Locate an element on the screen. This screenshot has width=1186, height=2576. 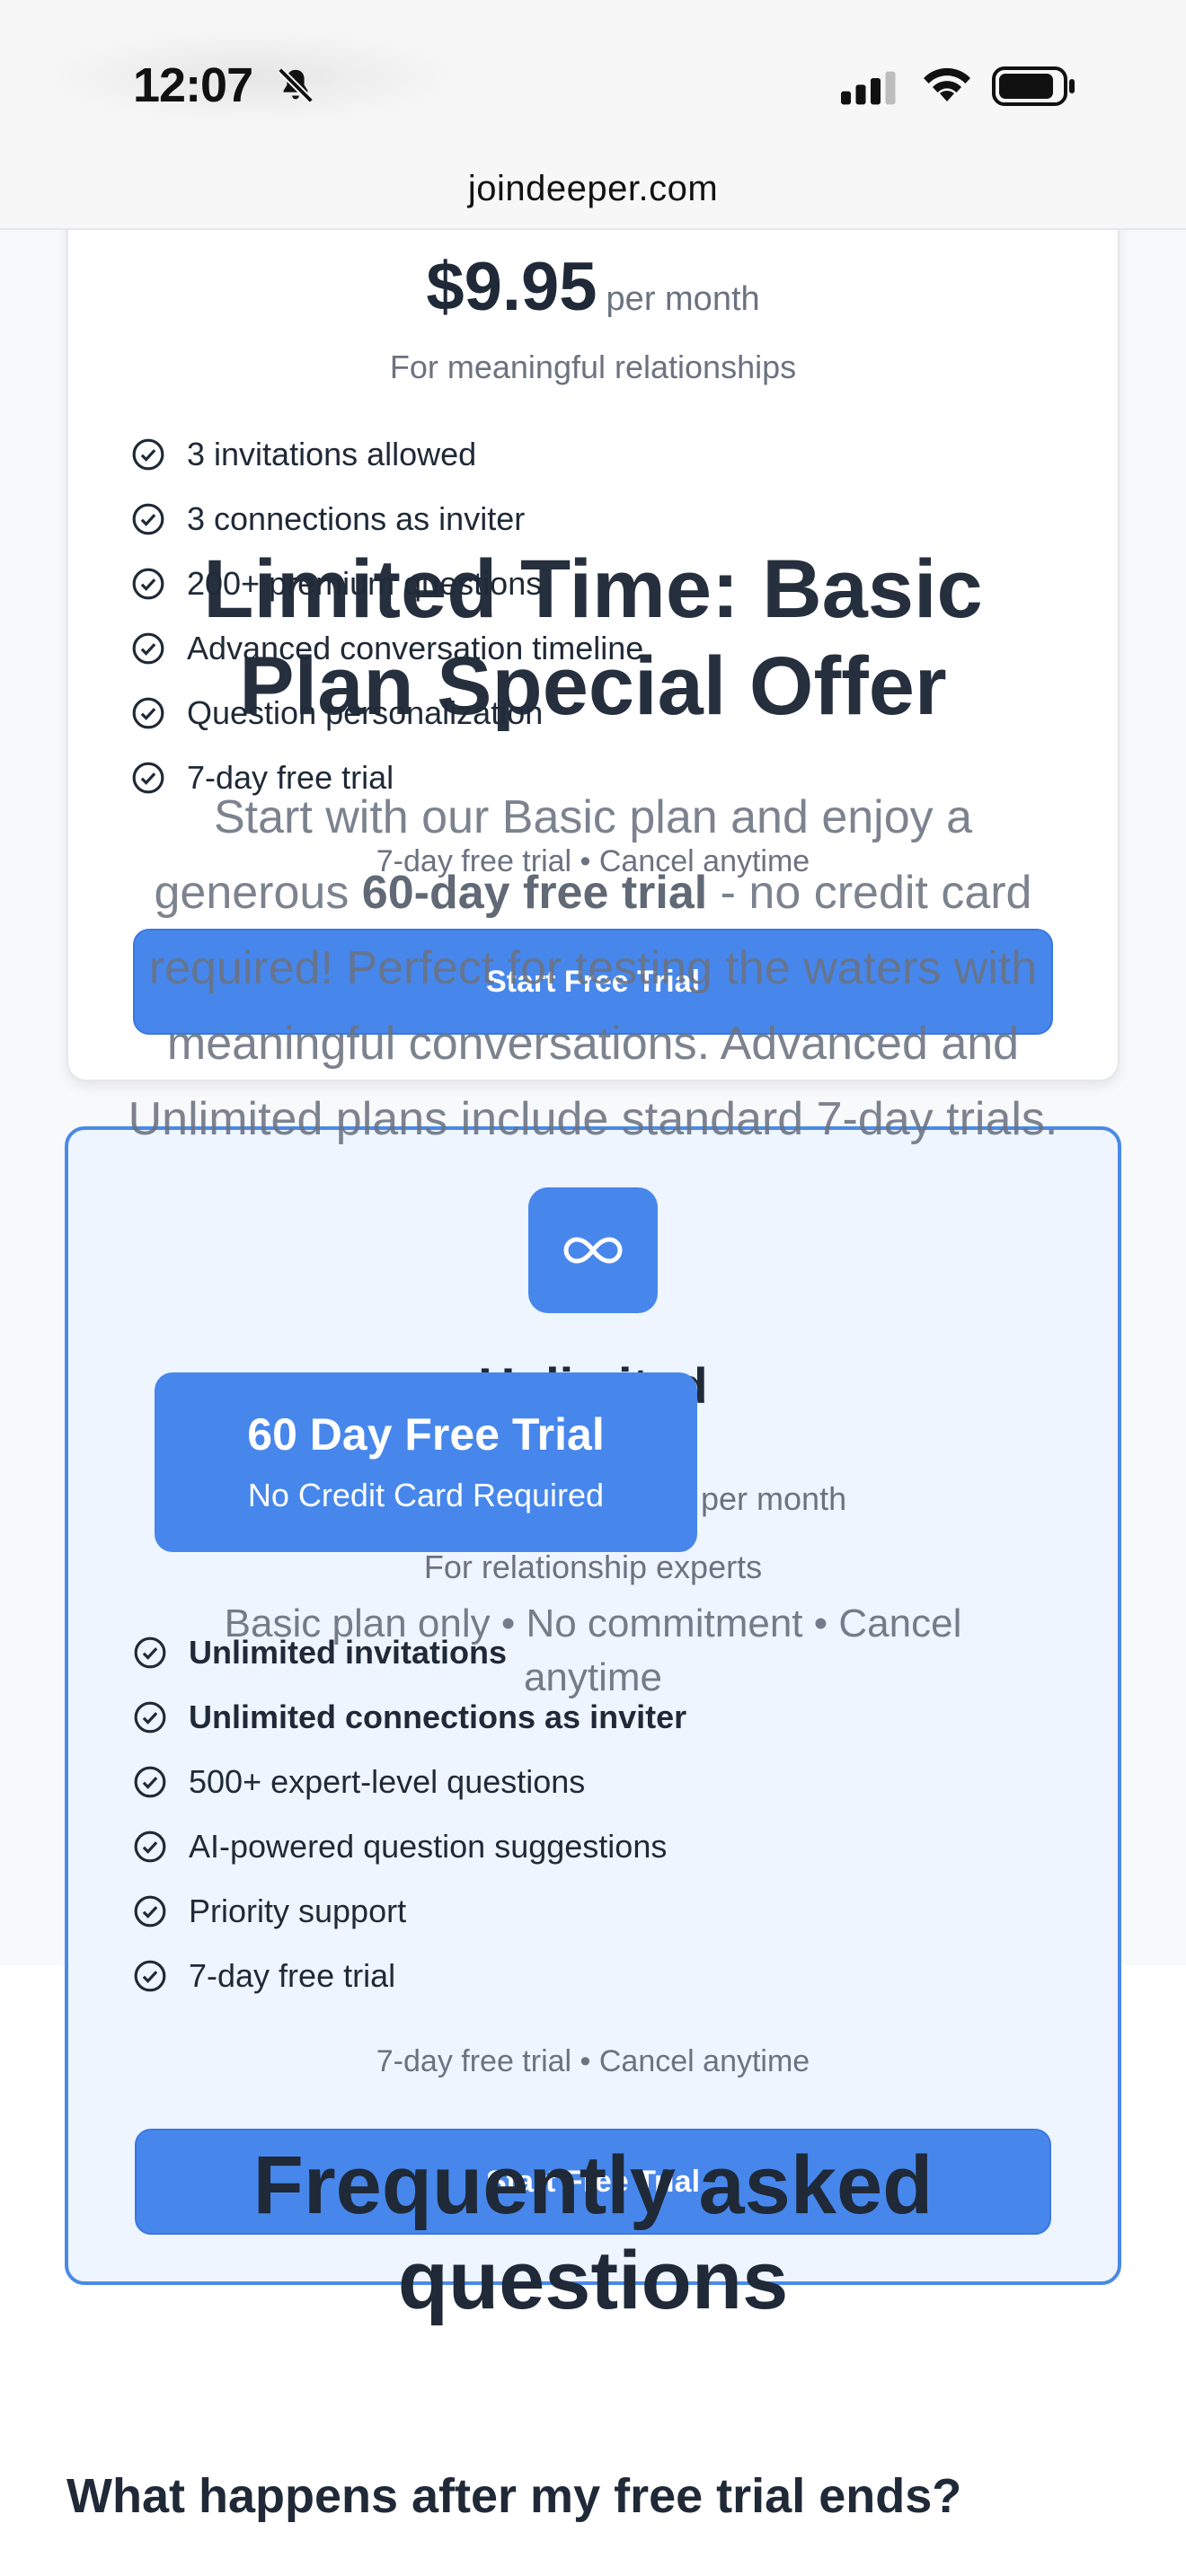
unlimited-trial-note: 7-day free trial • Cancel anytime is located at coordinates (593, 2061).